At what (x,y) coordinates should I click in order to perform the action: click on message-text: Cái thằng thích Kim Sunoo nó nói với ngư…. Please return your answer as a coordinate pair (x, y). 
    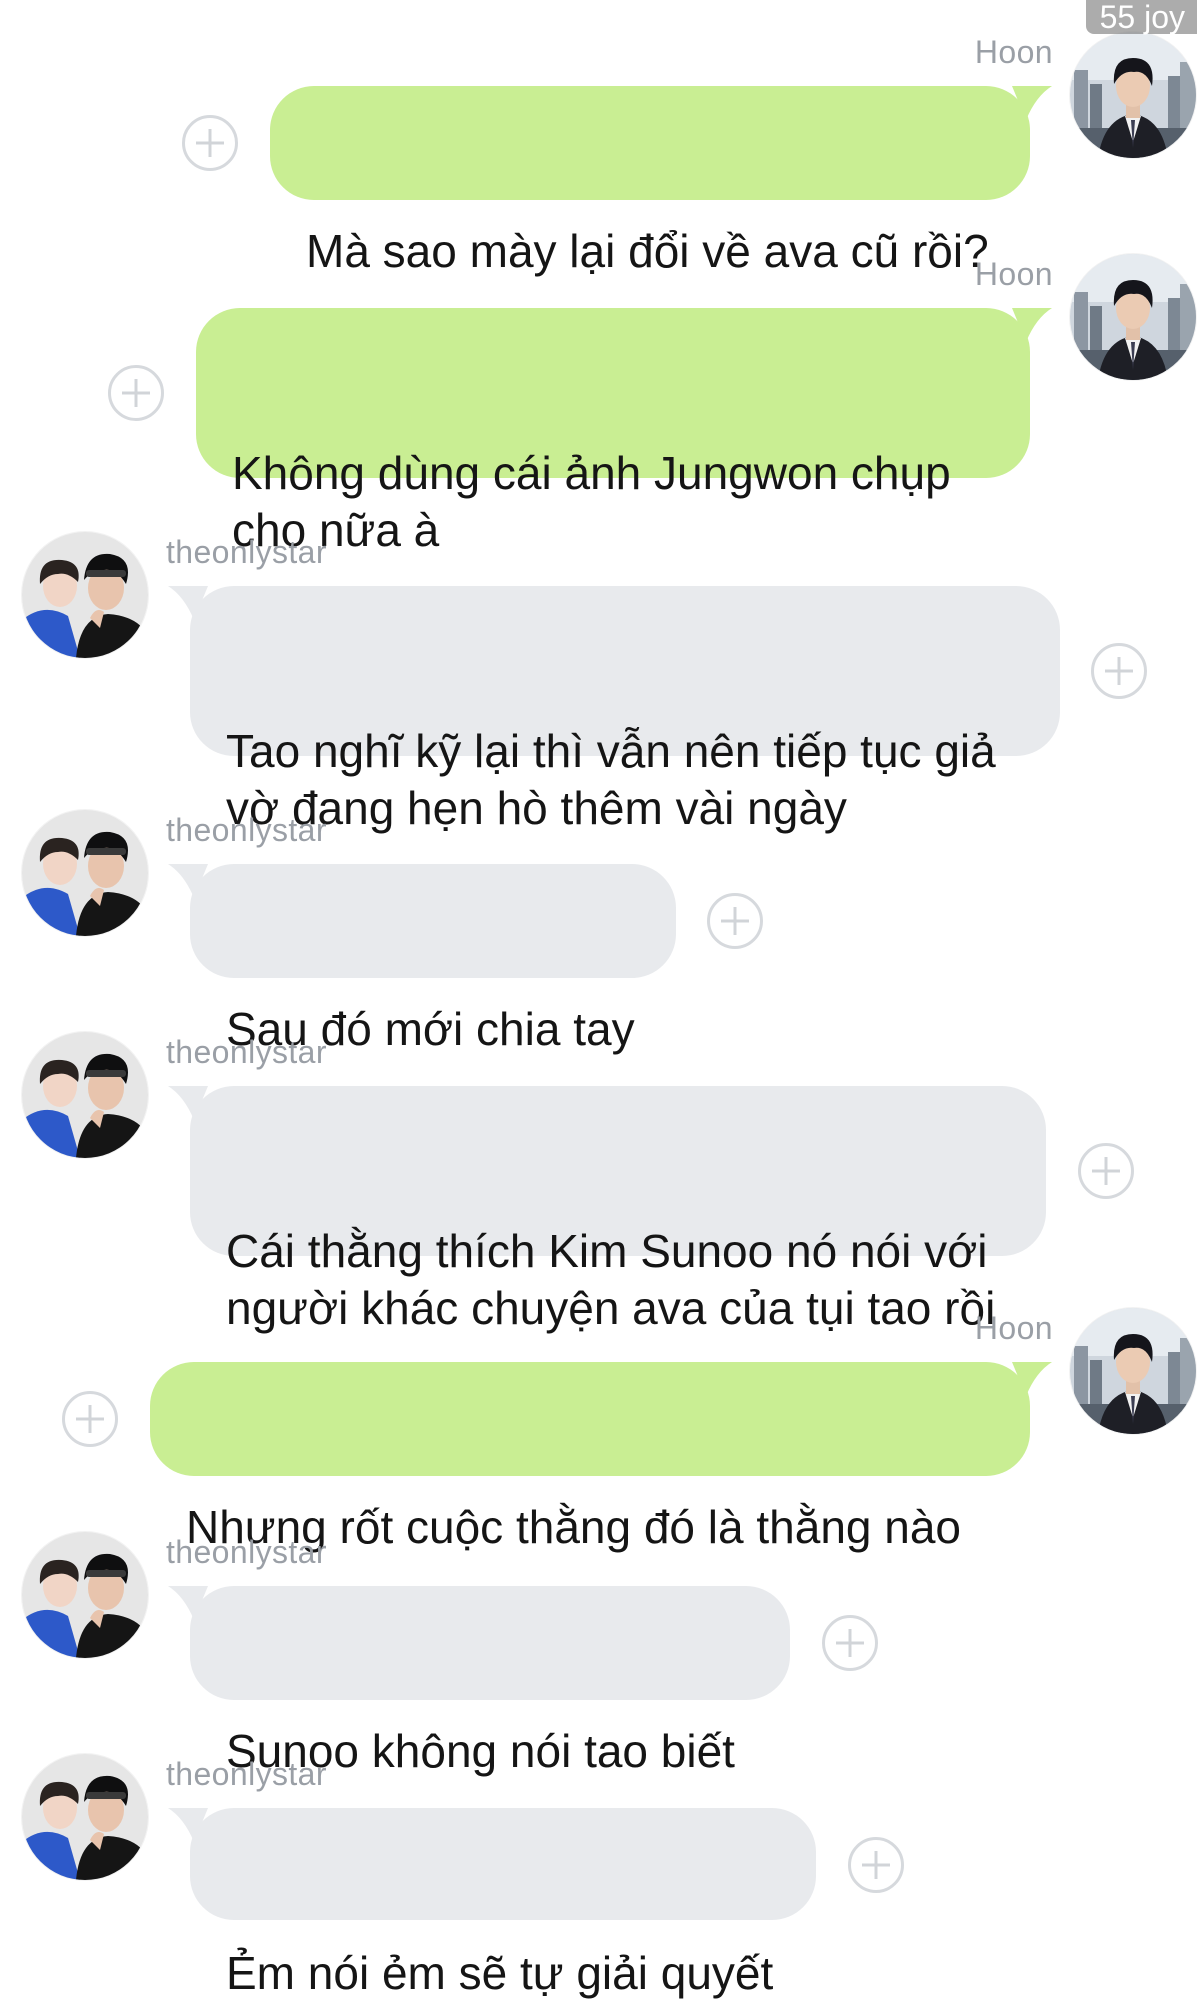
    Looking at the image, I should click on (611, 1279).